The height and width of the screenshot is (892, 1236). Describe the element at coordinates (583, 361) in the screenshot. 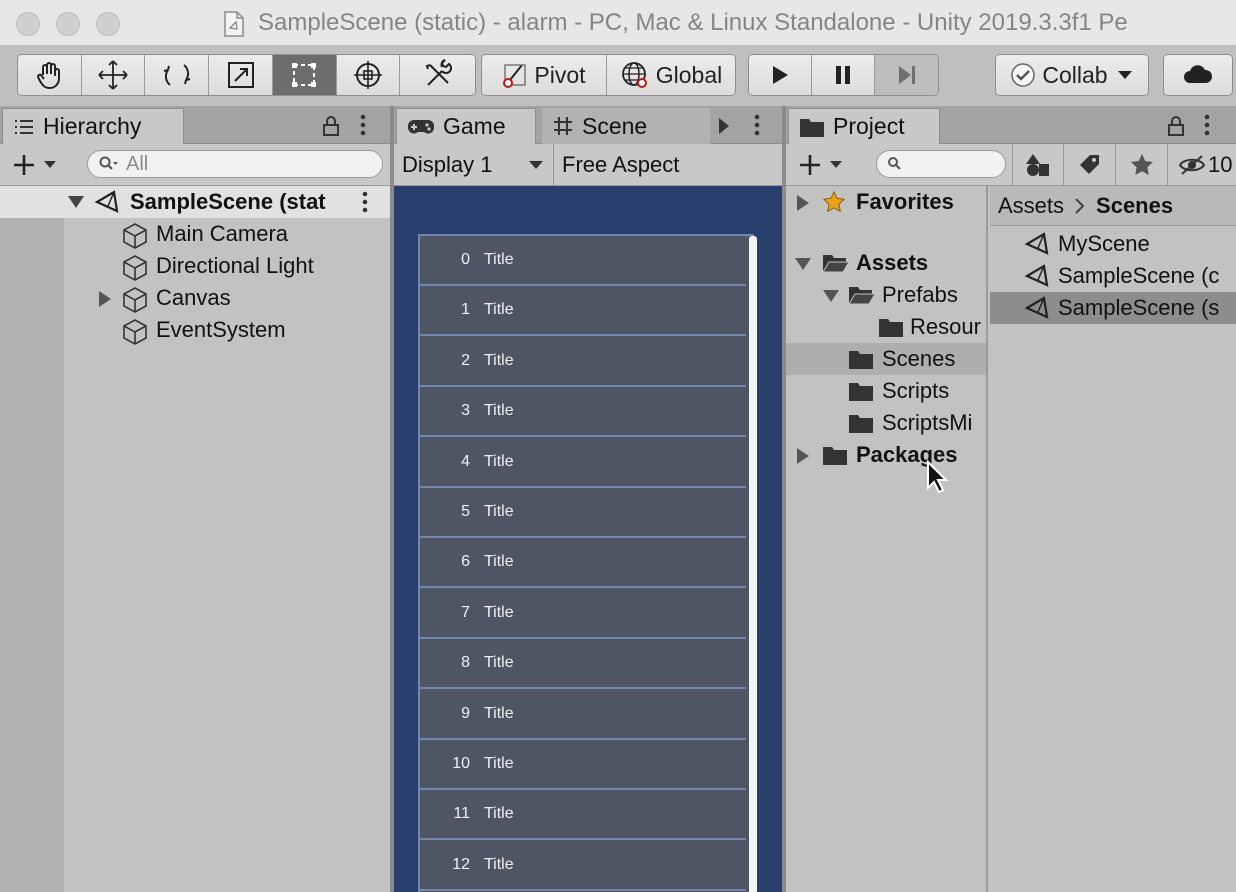

I see `list-row: 2 Title` at that location.